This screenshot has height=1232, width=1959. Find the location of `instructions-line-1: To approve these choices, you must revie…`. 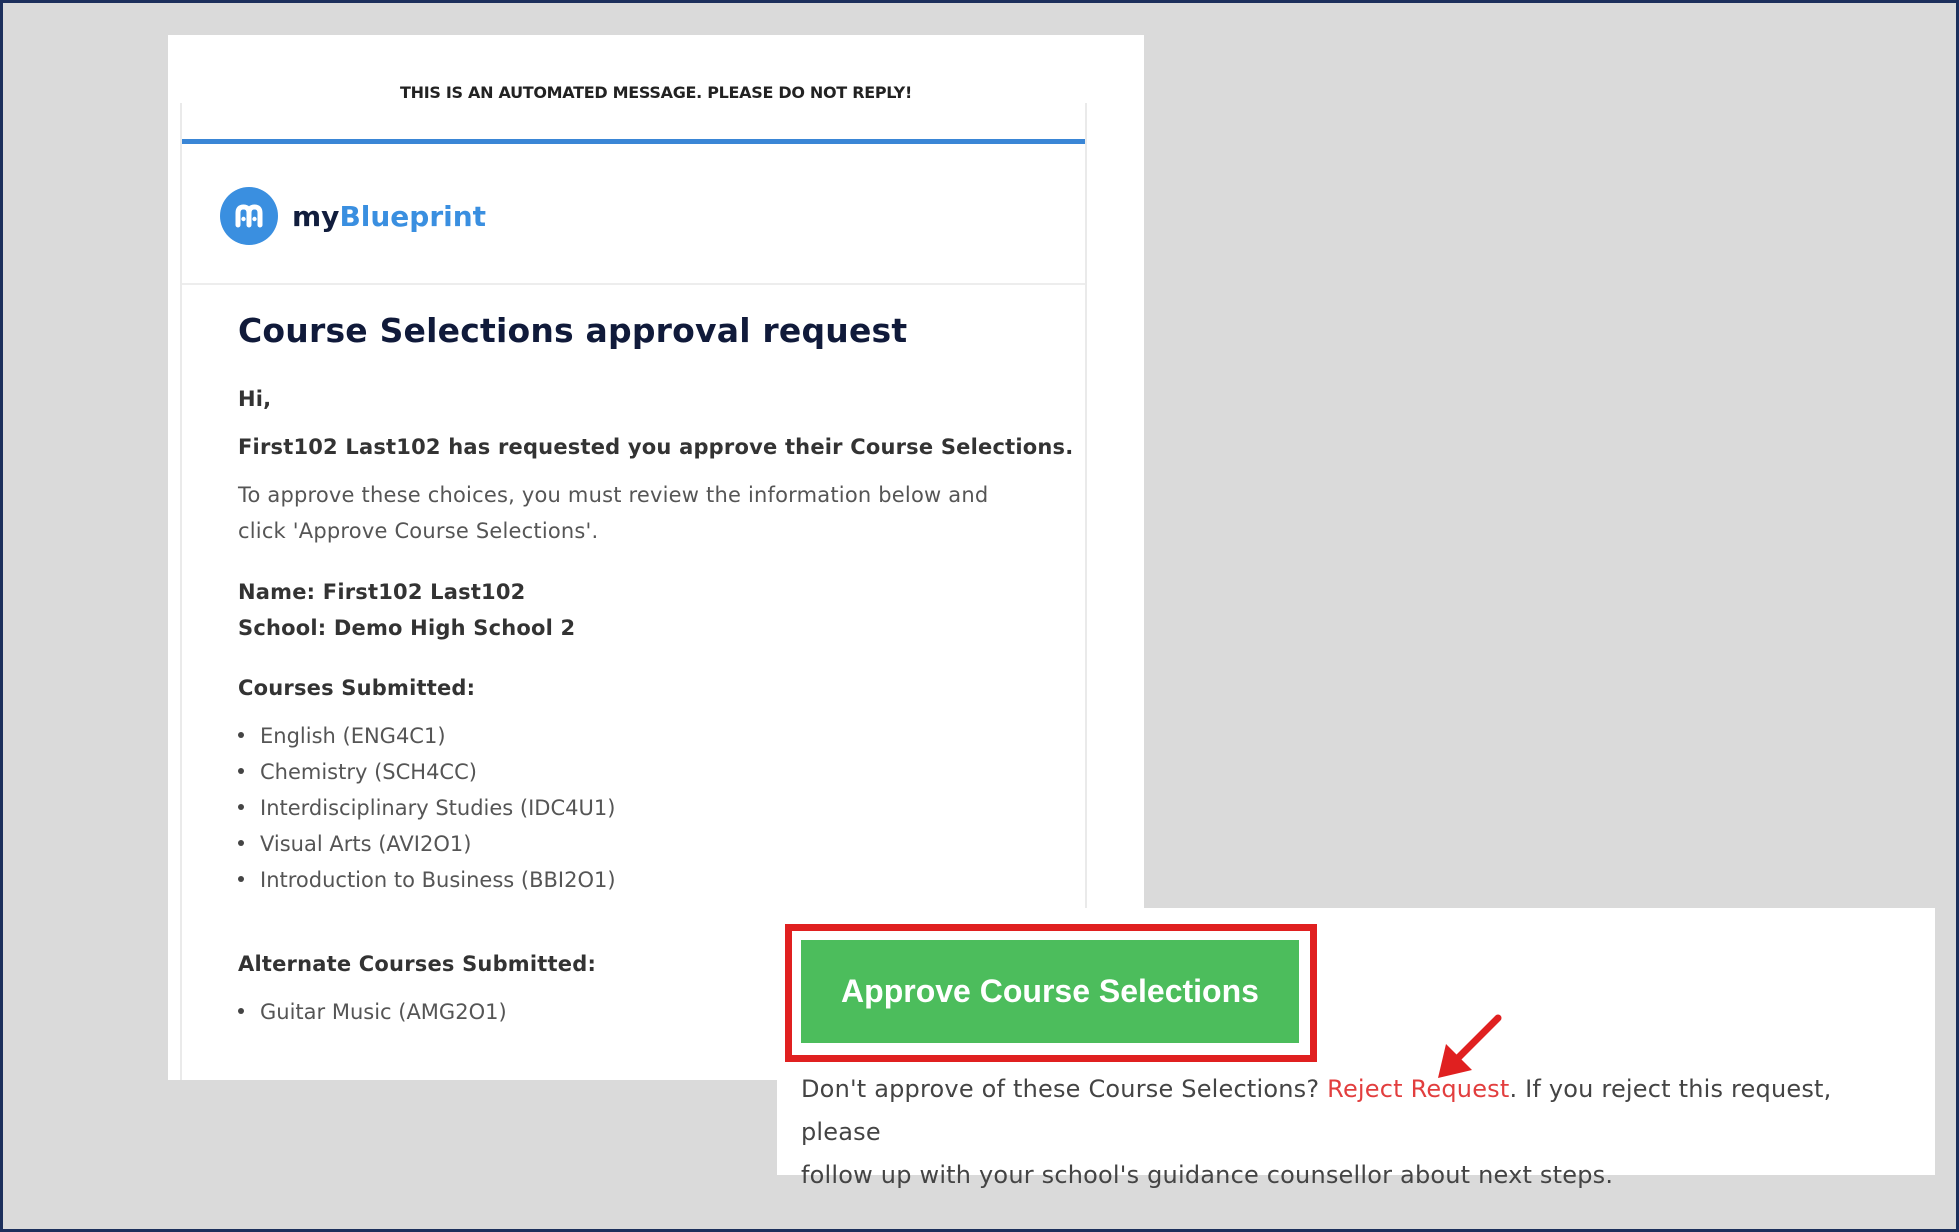

instructions-line-1: To approve these choices, you must revie… is located at coordinates (613, 495).